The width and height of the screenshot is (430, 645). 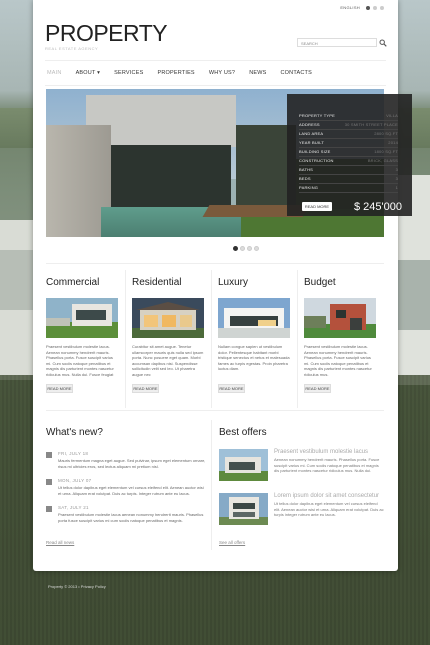 What do you see at coordinates (317, 206) in the screenshot?
I see `slider-read-more-button: READ MORE` at bounding box center [317, 206].